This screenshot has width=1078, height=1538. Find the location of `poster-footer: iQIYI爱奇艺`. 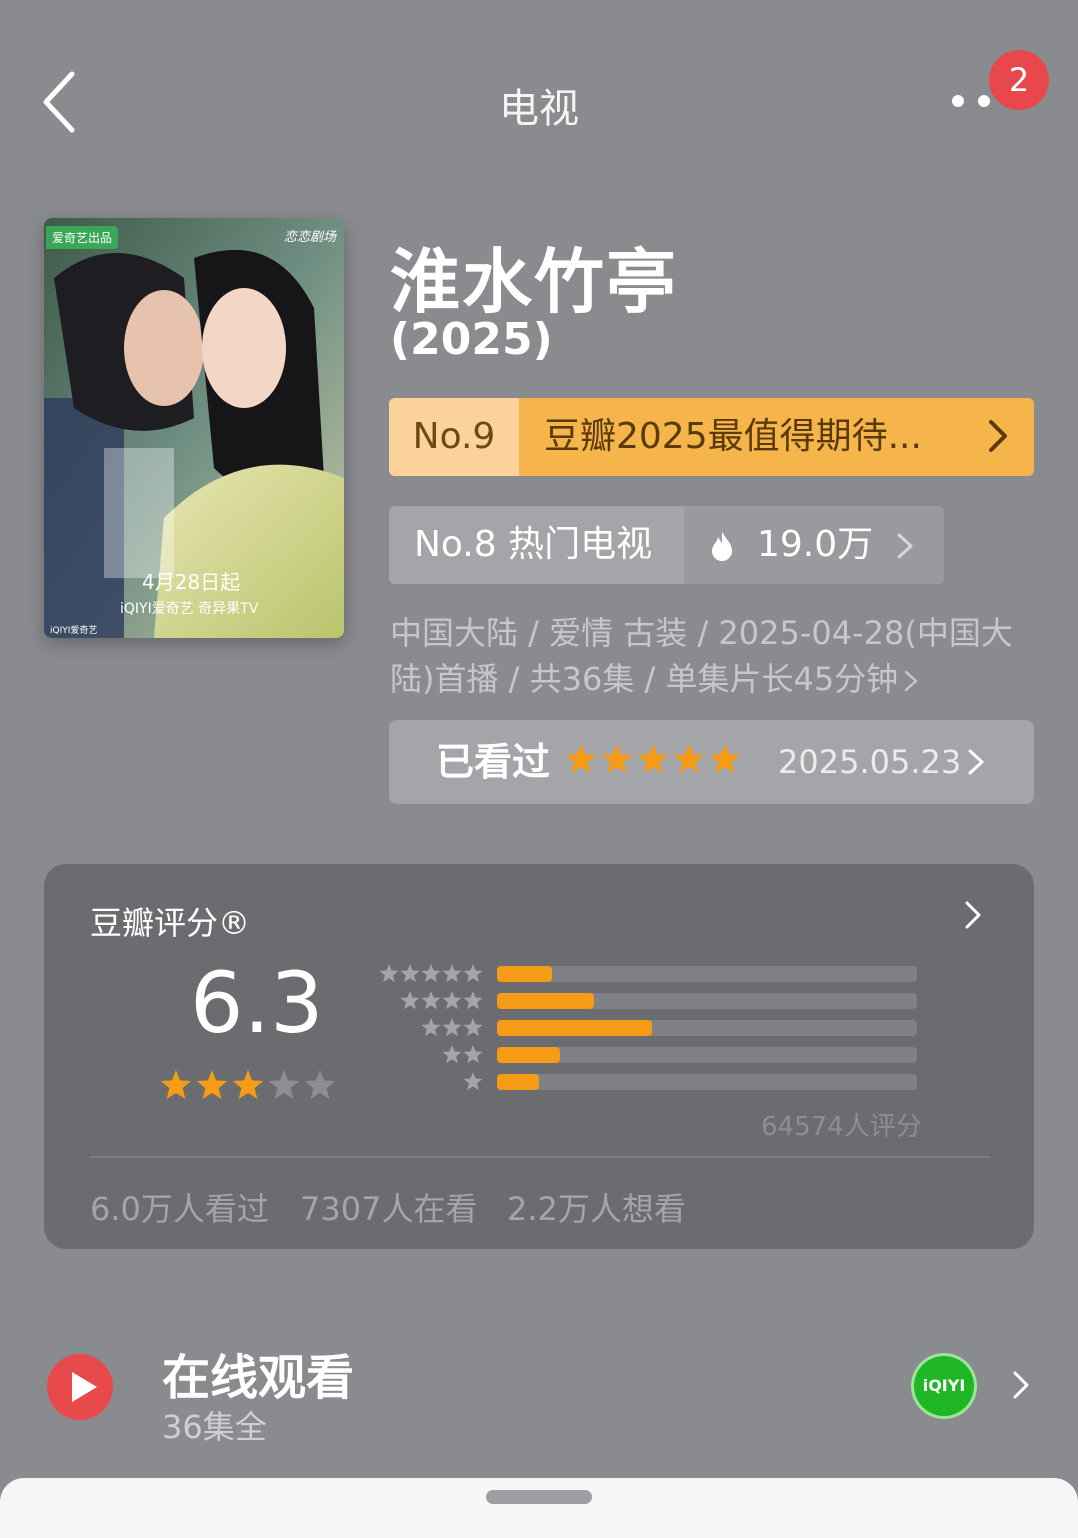

poster-footer: iQIYI爱奇艺 is located at coordinates (74, 631).